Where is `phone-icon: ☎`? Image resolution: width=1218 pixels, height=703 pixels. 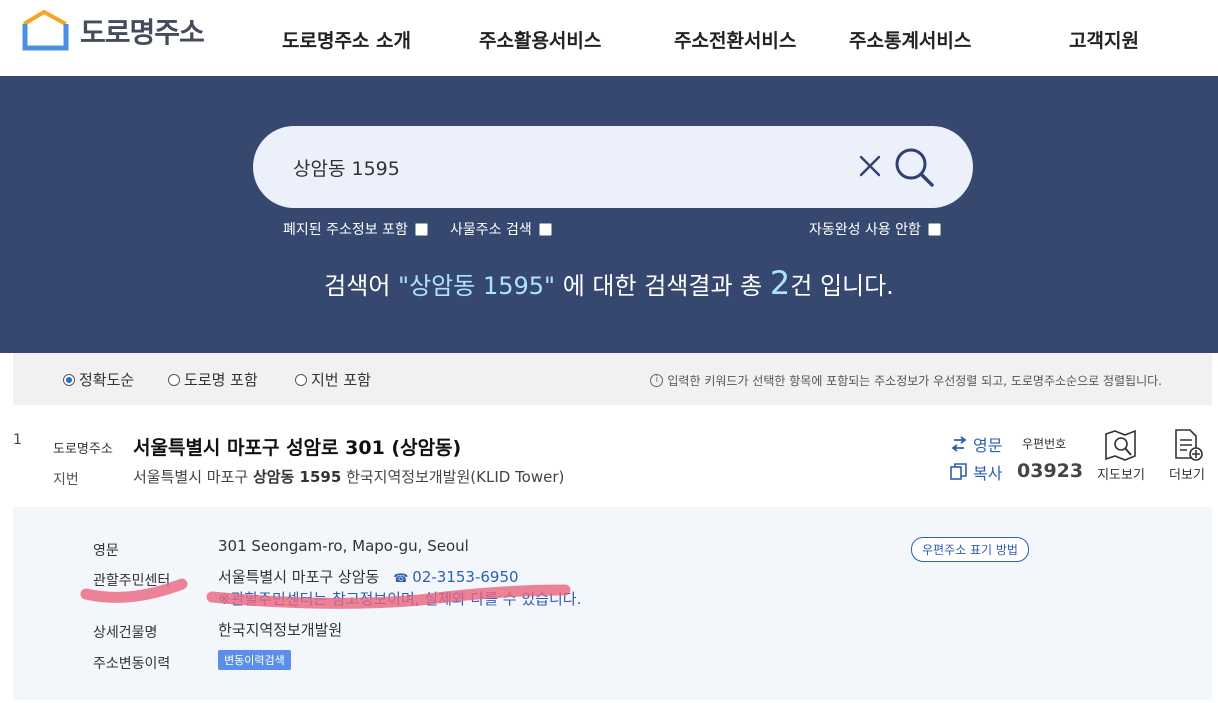
phone-icon: ☎ is located at coordinates (401, 578).